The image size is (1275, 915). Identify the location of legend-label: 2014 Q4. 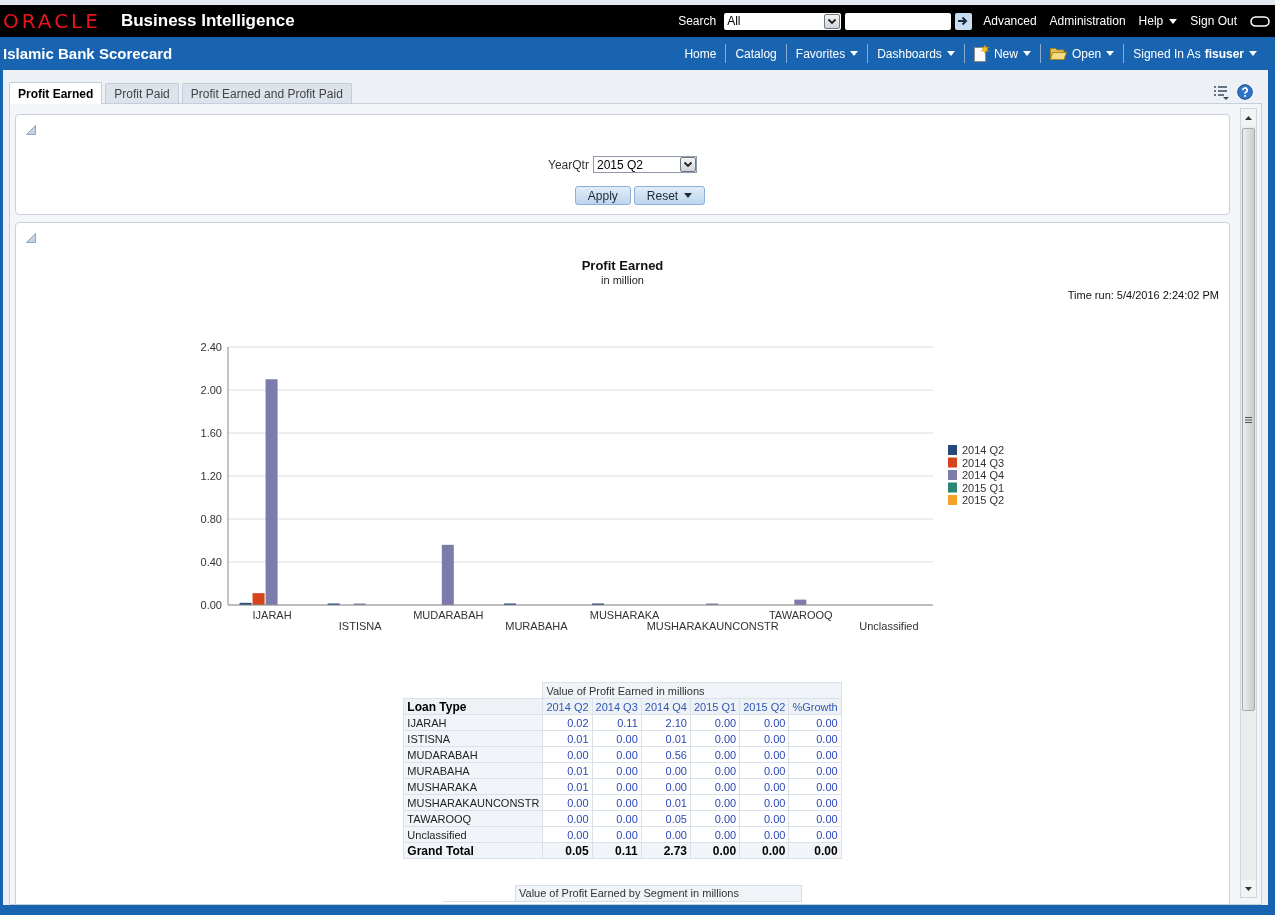
(983, 475).